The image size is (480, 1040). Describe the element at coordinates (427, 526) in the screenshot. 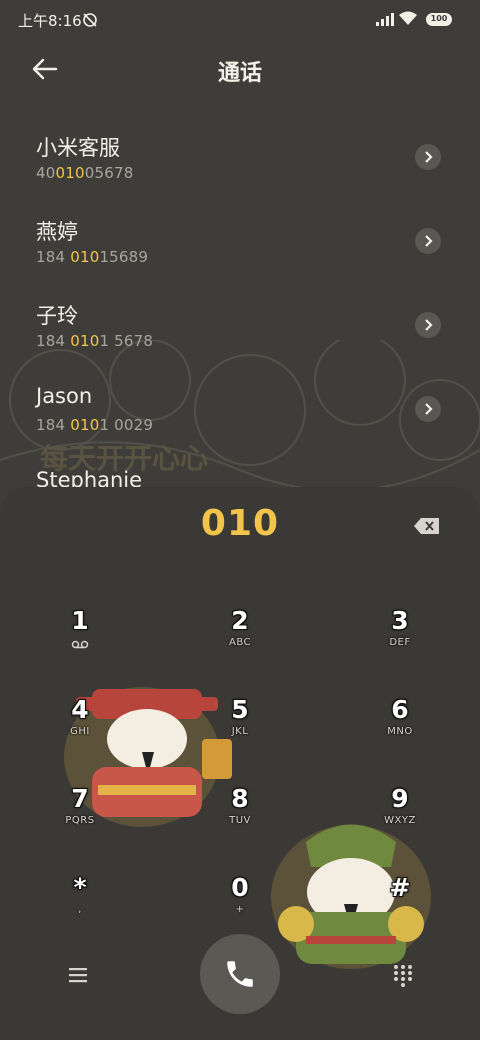

I see `backspace-button` at that location.